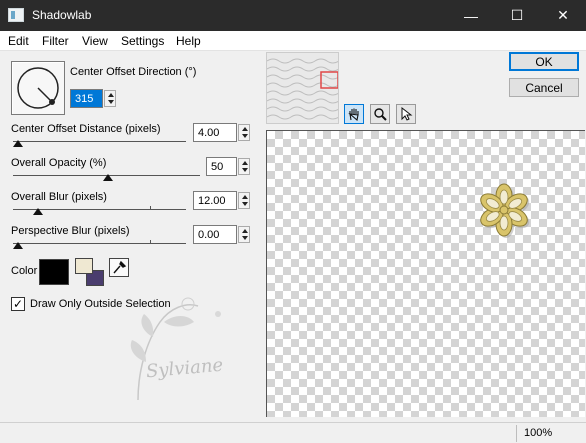  What do you see at coordinates (221, 166) in the screenshot?
I see `opacity-input` at bounding box center [221, 166].